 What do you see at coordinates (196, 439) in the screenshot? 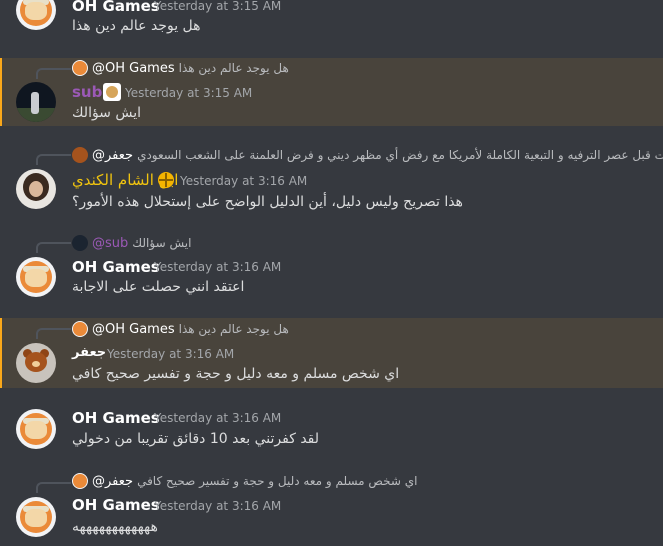
I see `message-text: لقد كفرتني بعد 10 دقائق تقريبا من دخولي` at bounding box center [196, 439].